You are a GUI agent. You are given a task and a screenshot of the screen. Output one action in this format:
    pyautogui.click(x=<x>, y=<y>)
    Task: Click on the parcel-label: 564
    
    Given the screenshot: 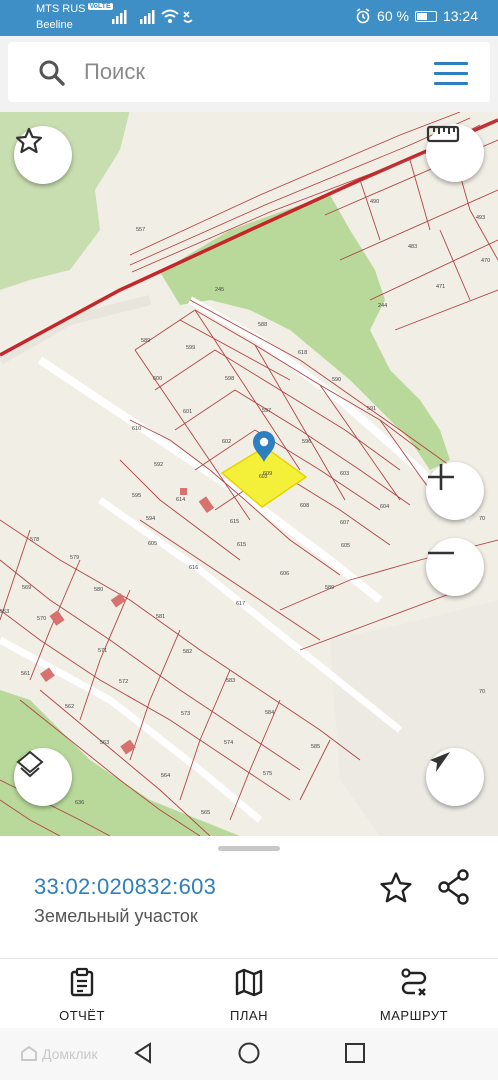 What is the action you would take?
    pyautogui.click(x=165, y=776)
    